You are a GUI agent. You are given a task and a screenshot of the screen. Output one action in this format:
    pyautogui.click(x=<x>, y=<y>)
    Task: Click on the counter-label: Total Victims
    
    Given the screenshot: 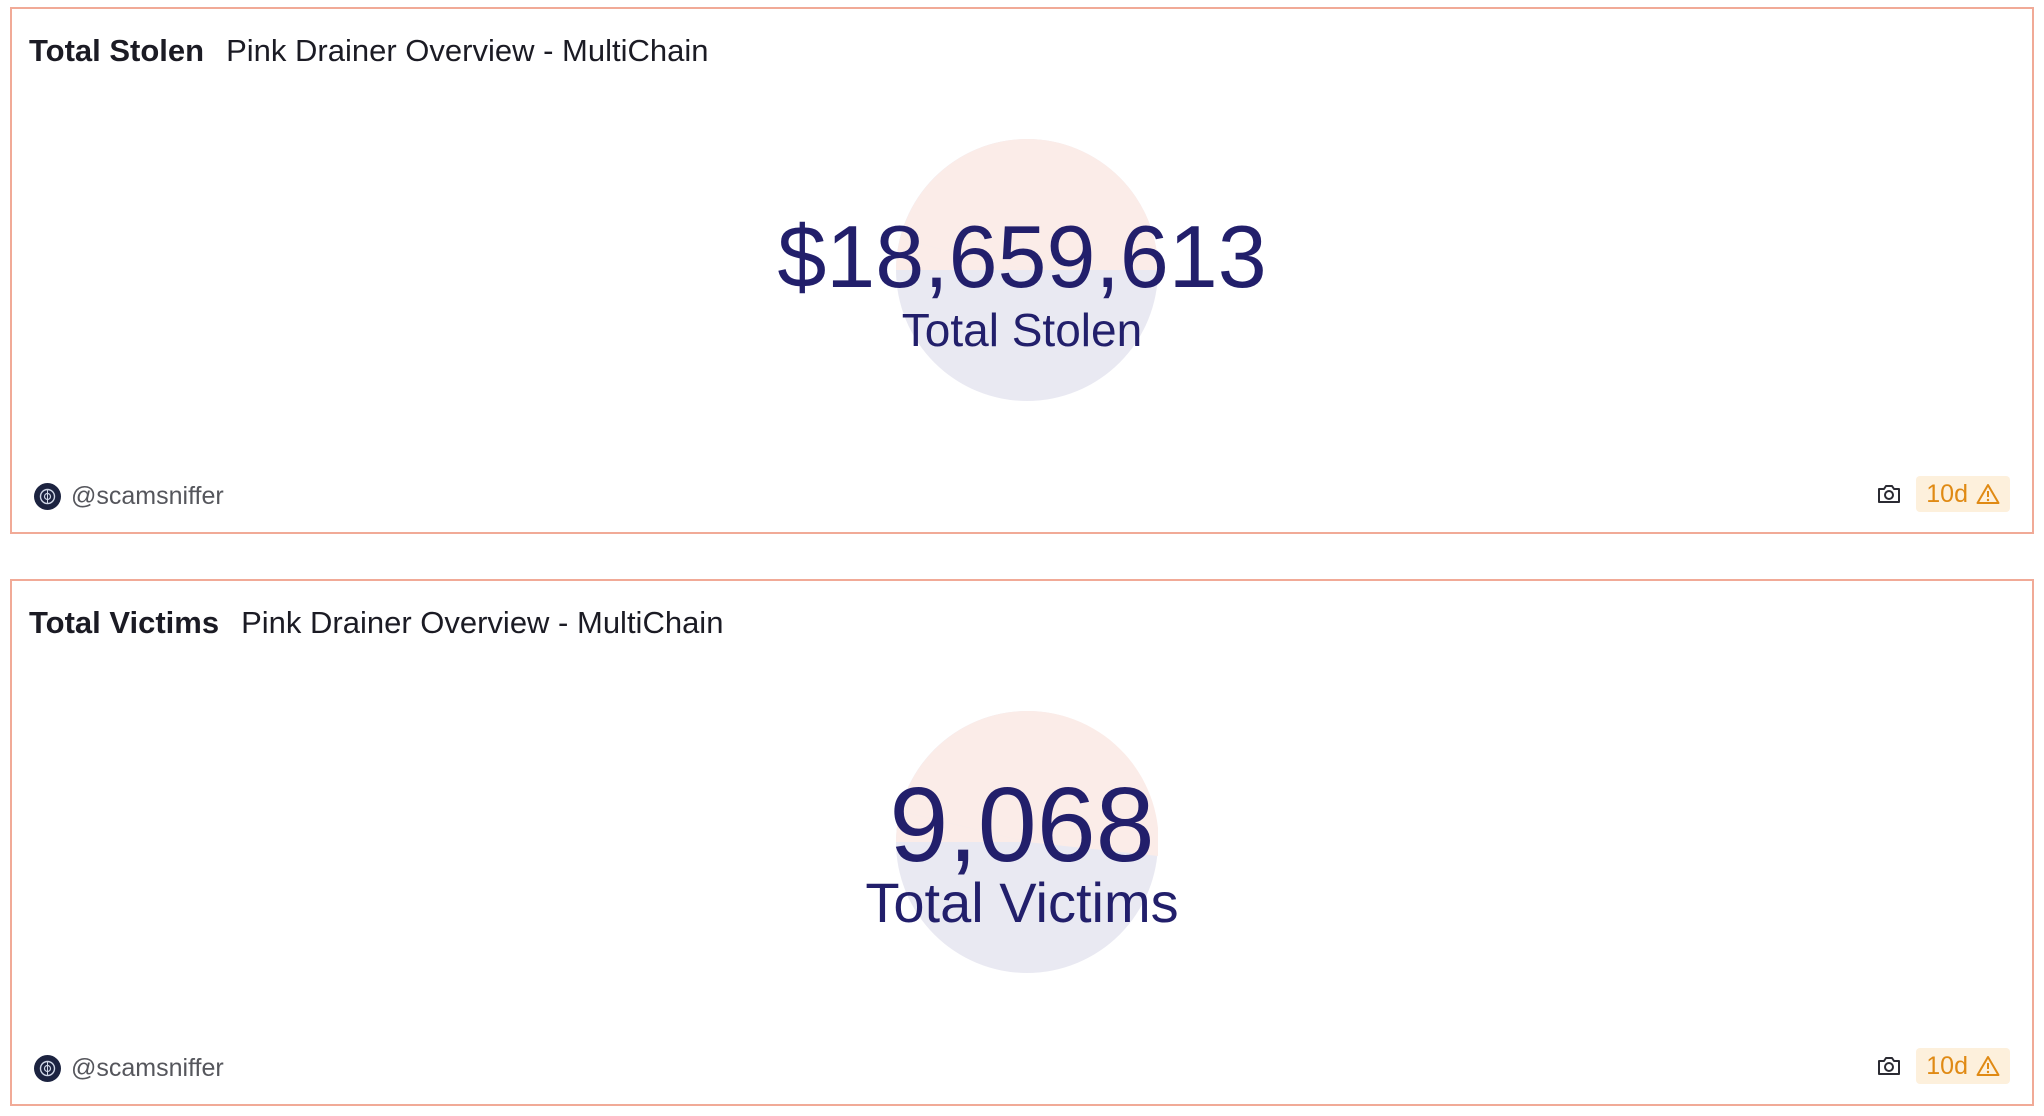 What is the action you would take?
    pyautogui.click(x=1022, y=902)
    